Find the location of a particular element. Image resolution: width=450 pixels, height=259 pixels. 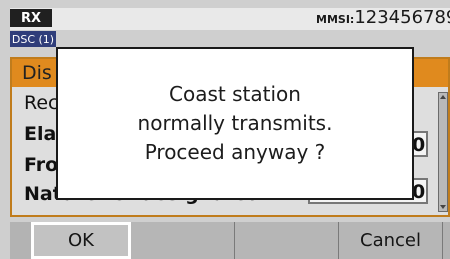

background-row-from: Fro is located at coordinates (41, 165).